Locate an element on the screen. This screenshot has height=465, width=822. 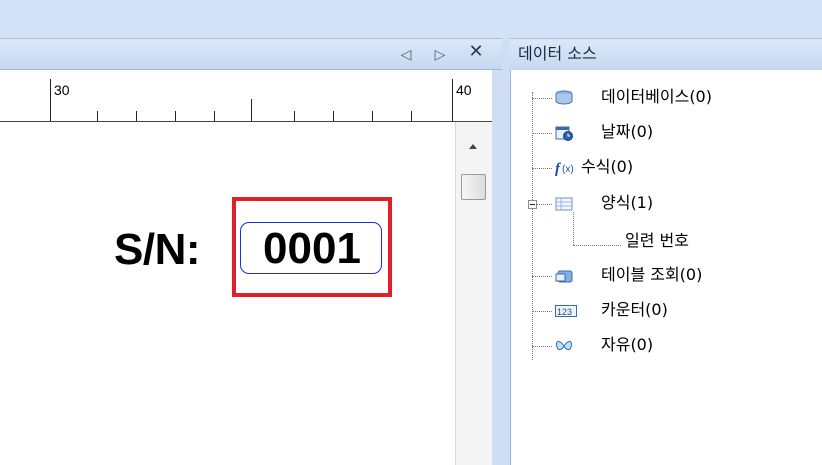
scroll-up-icon is located at coordinates (473, 146).